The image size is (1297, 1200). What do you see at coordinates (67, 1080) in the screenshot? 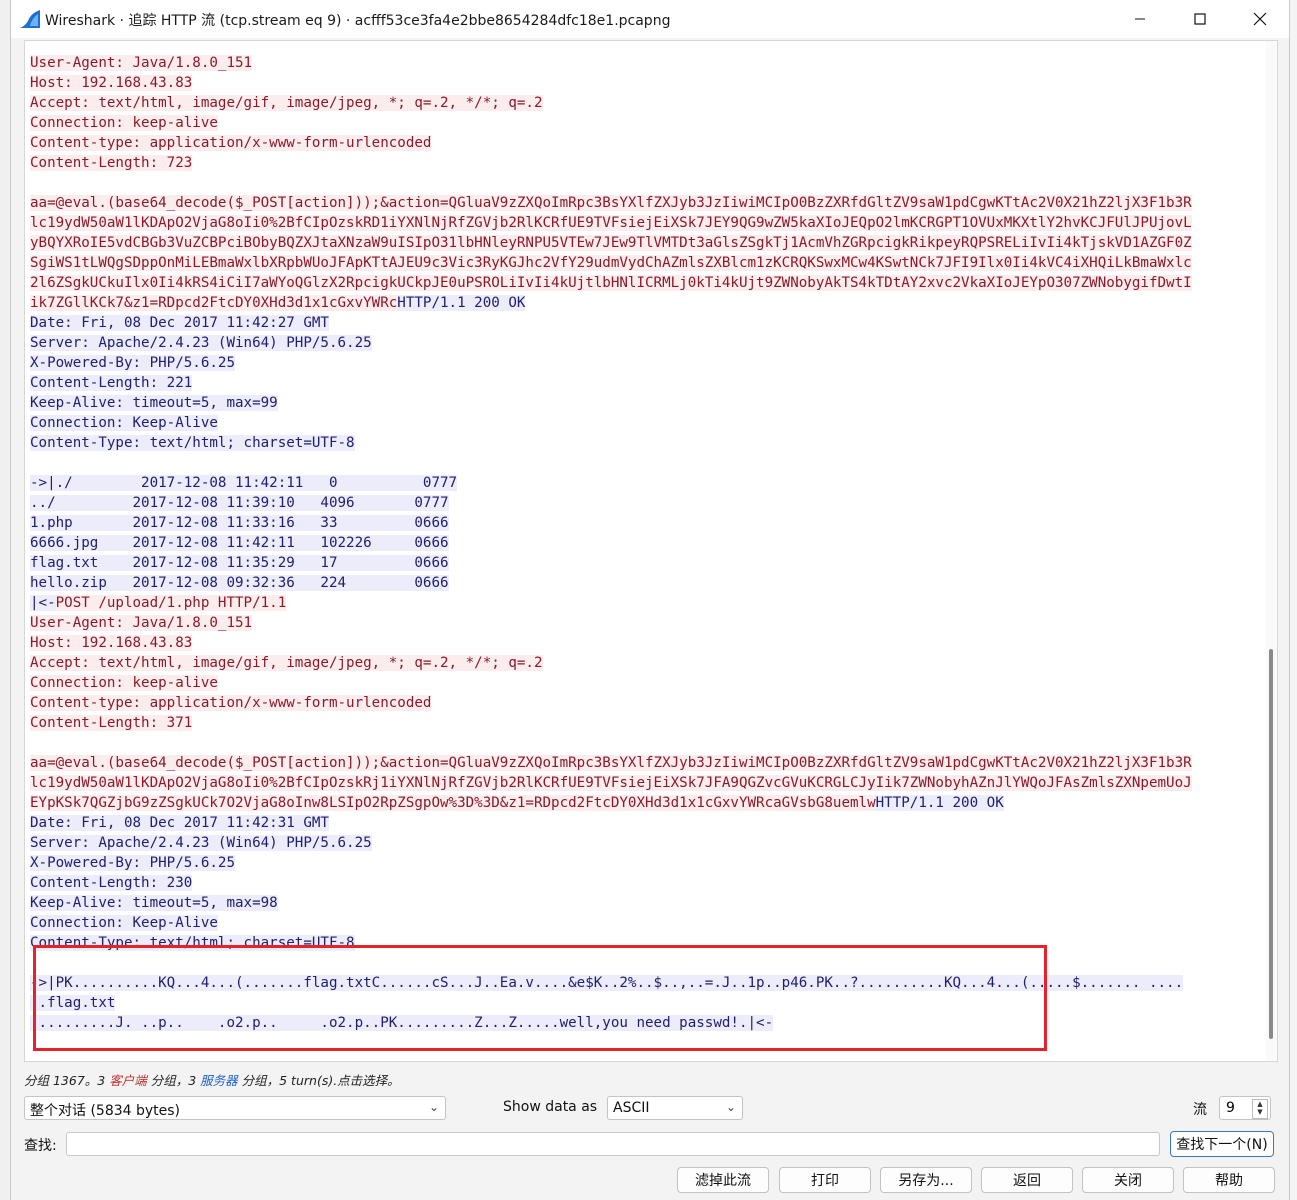
I see `status-prefix: 分组 1367。3` at bounding box center [67, 1080].